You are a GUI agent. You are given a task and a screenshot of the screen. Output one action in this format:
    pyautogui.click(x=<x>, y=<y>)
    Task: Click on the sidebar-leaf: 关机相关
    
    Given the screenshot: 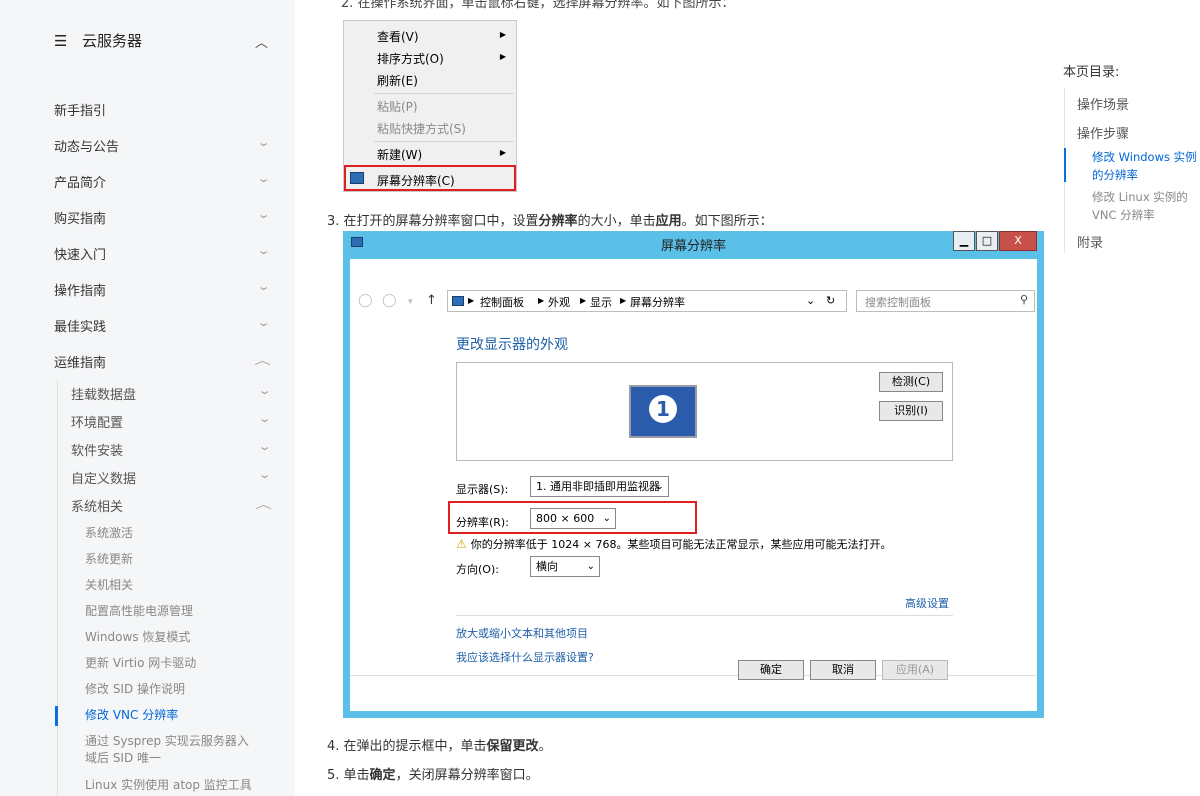 What is the action you would take?
    pyautogui.click(x=175, y=585)
    